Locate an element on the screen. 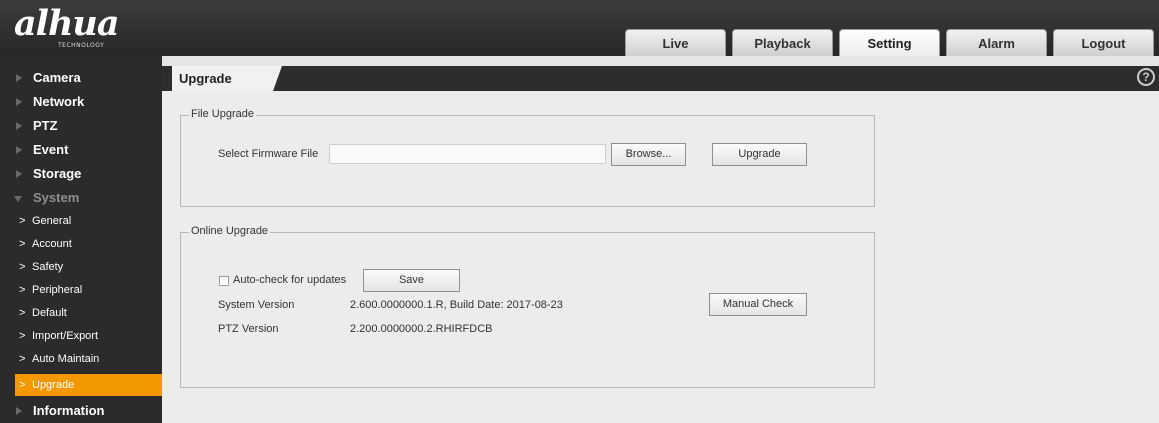 The image size is (1159, 423). sidebar-subitem-label: Import/Export is located at coordinates (65, 336).